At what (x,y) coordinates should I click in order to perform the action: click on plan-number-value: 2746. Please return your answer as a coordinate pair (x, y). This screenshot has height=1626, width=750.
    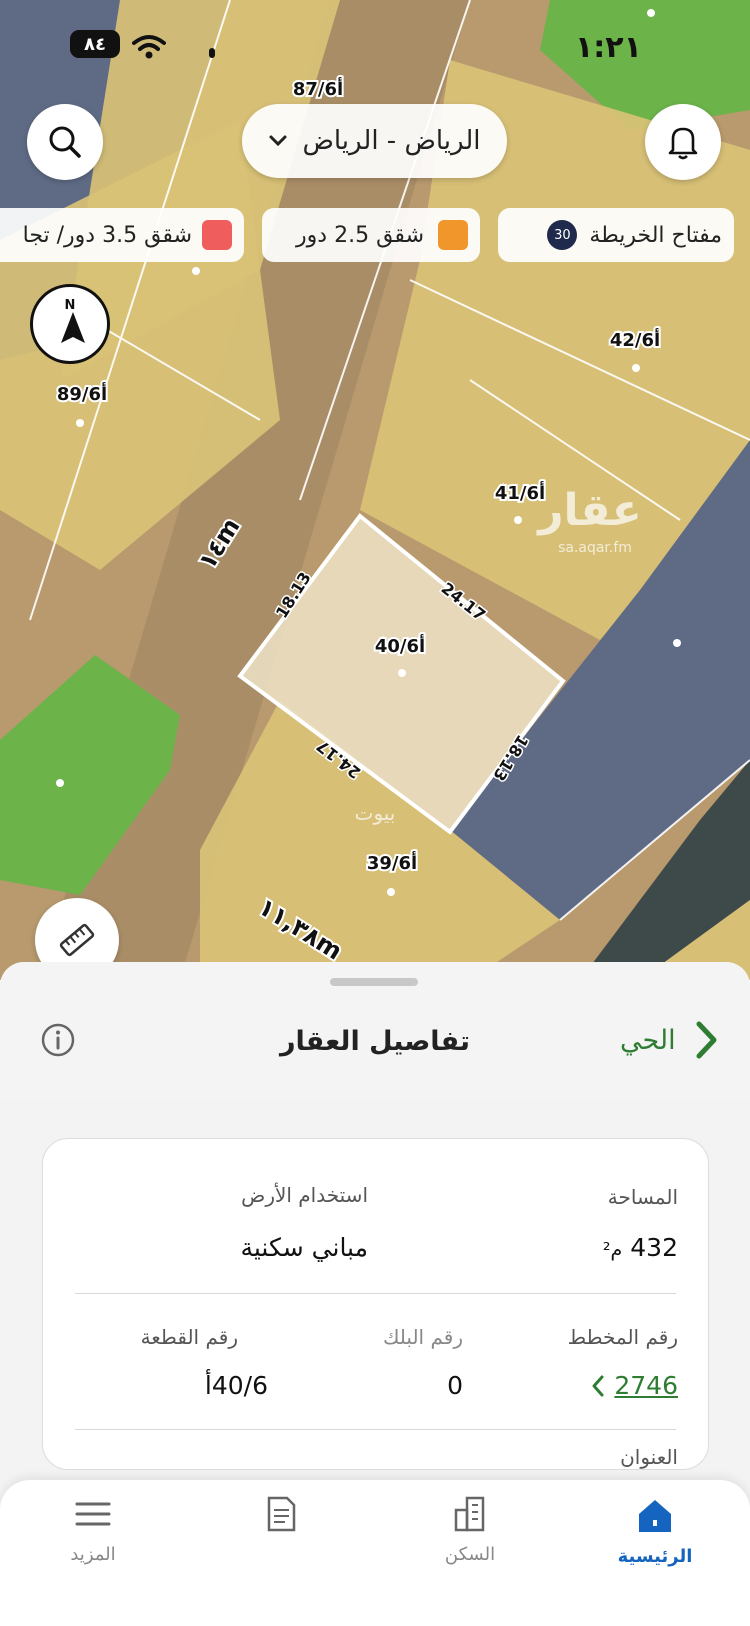
    Looking at the image, I should click on (646, 1385).